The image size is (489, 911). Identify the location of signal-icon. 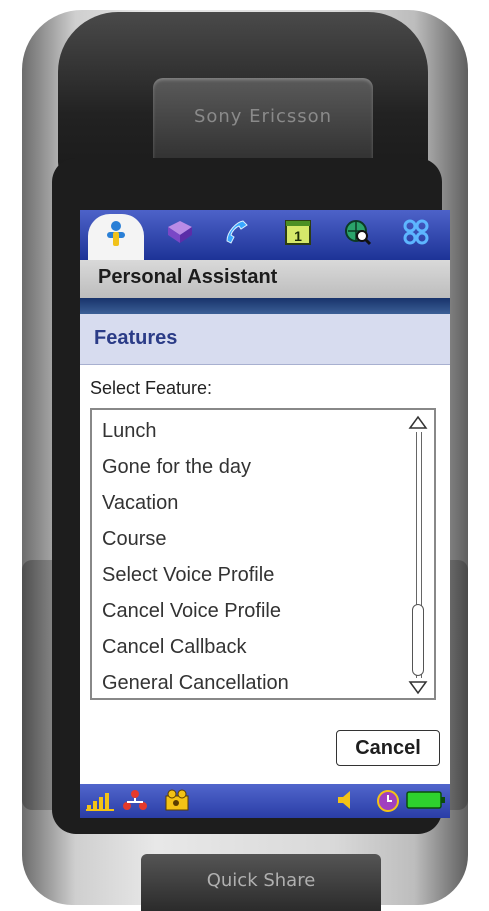
(100, 802).